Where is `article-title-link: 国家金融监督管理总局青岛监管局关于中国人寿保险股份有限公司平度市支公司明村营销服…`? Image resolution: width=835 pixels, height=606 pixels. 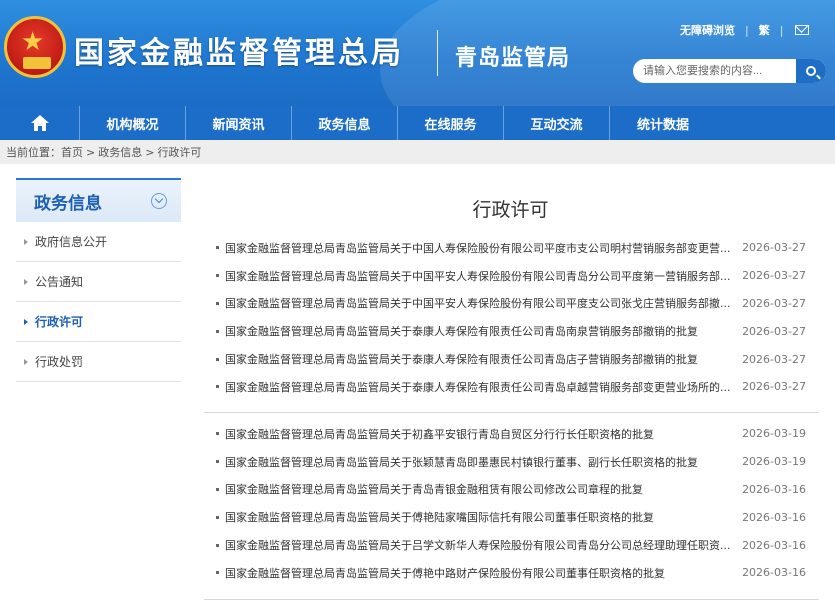 article-title-link: 国家金融监督管理总局青岛监管局关于中国人寿保险股份有限公司平度市支公司明村营销服… is located at coordinates (480, 248).